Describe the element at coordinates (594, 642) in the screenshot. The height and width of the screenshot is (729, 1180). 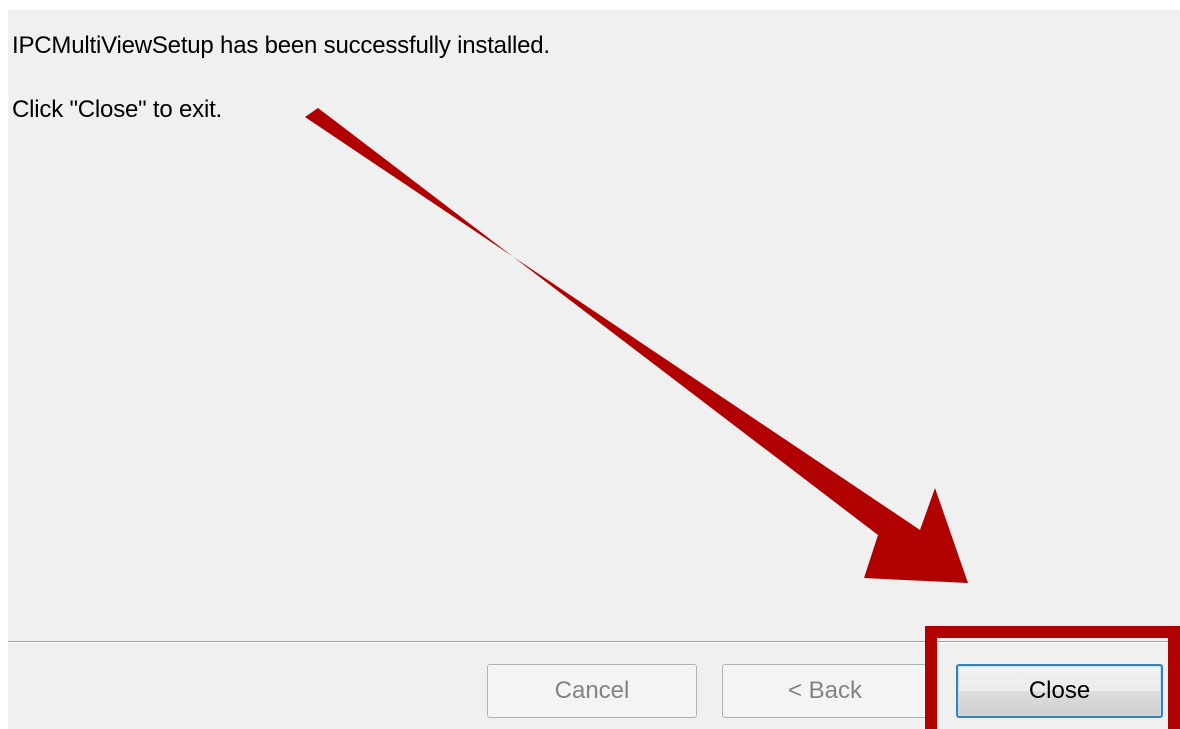
I see `button-area-divider` at that location.